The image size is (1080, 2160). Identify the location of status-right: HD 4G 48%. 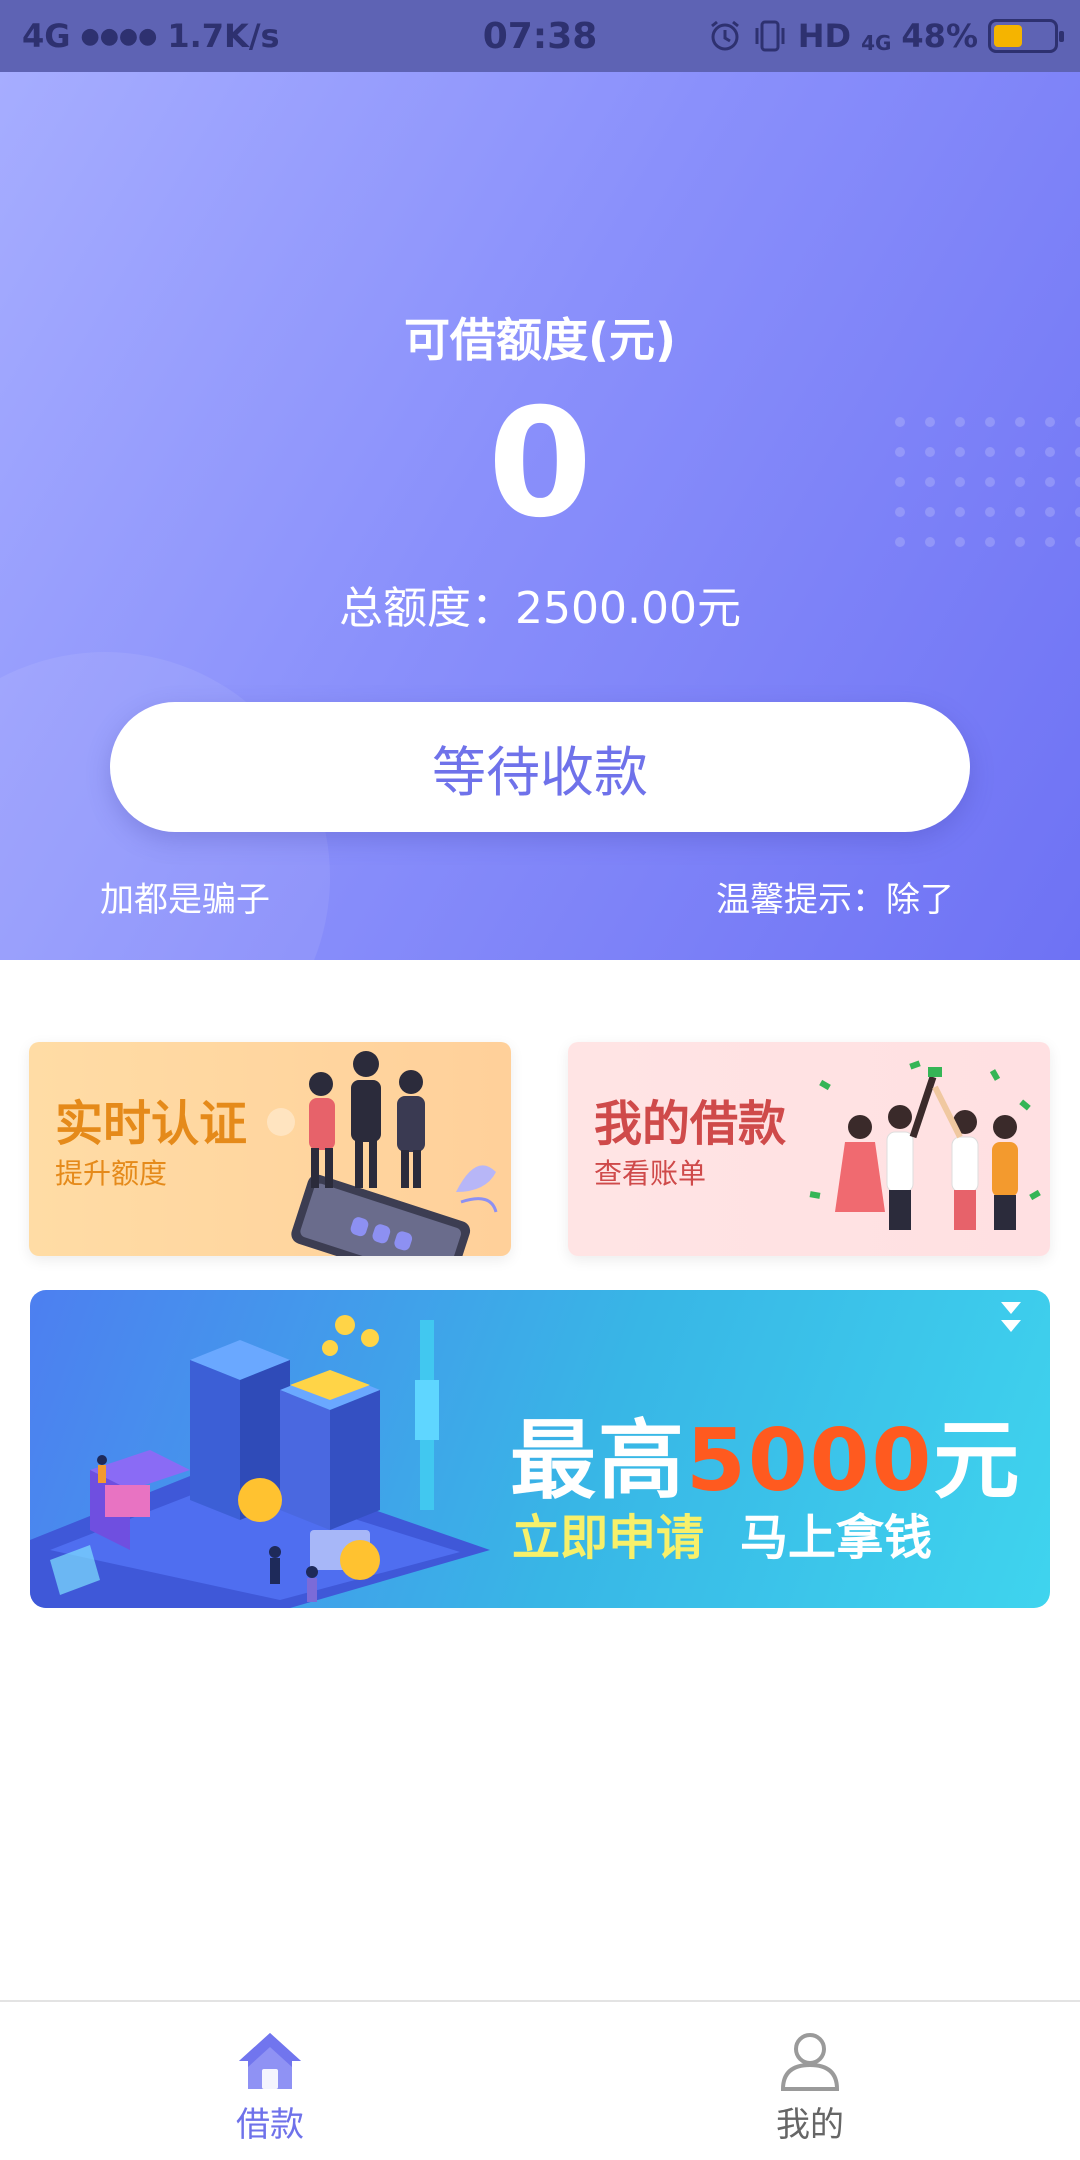
(886, 36).